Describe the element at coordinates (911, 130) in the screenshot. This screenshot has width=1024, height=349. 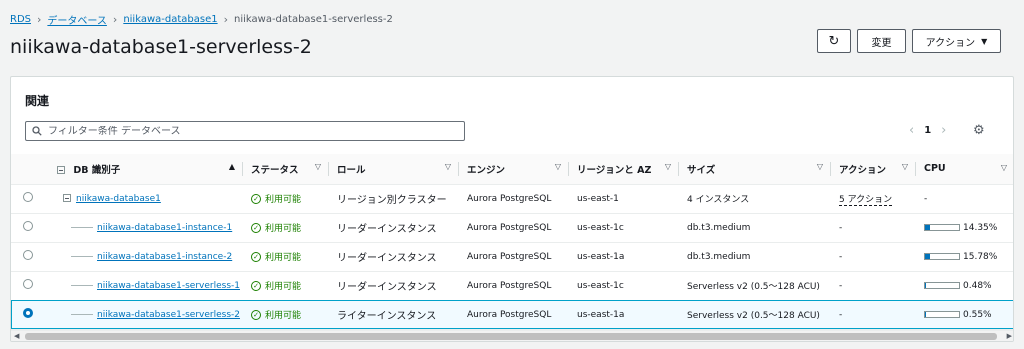
I see `prev-page-icon: ‹` at that location.